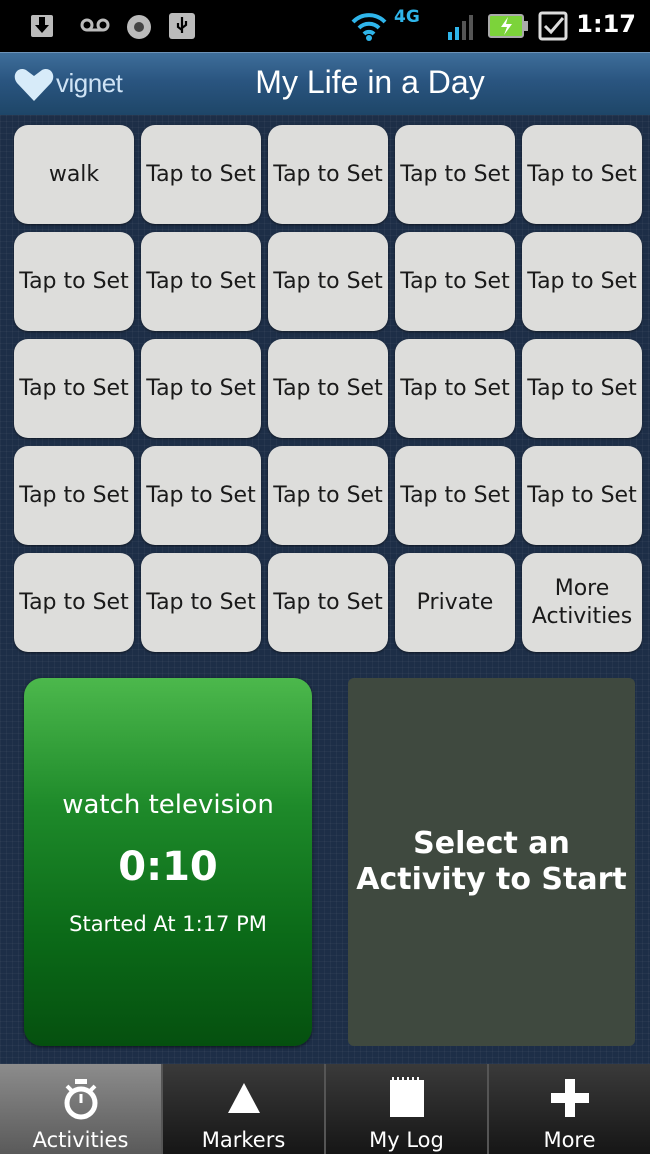 The height and width of the screenshot is (1154, 650). Describe the element at coordinates (606, 24) in the screenshot. I see `status-time: 1:17` at that location.